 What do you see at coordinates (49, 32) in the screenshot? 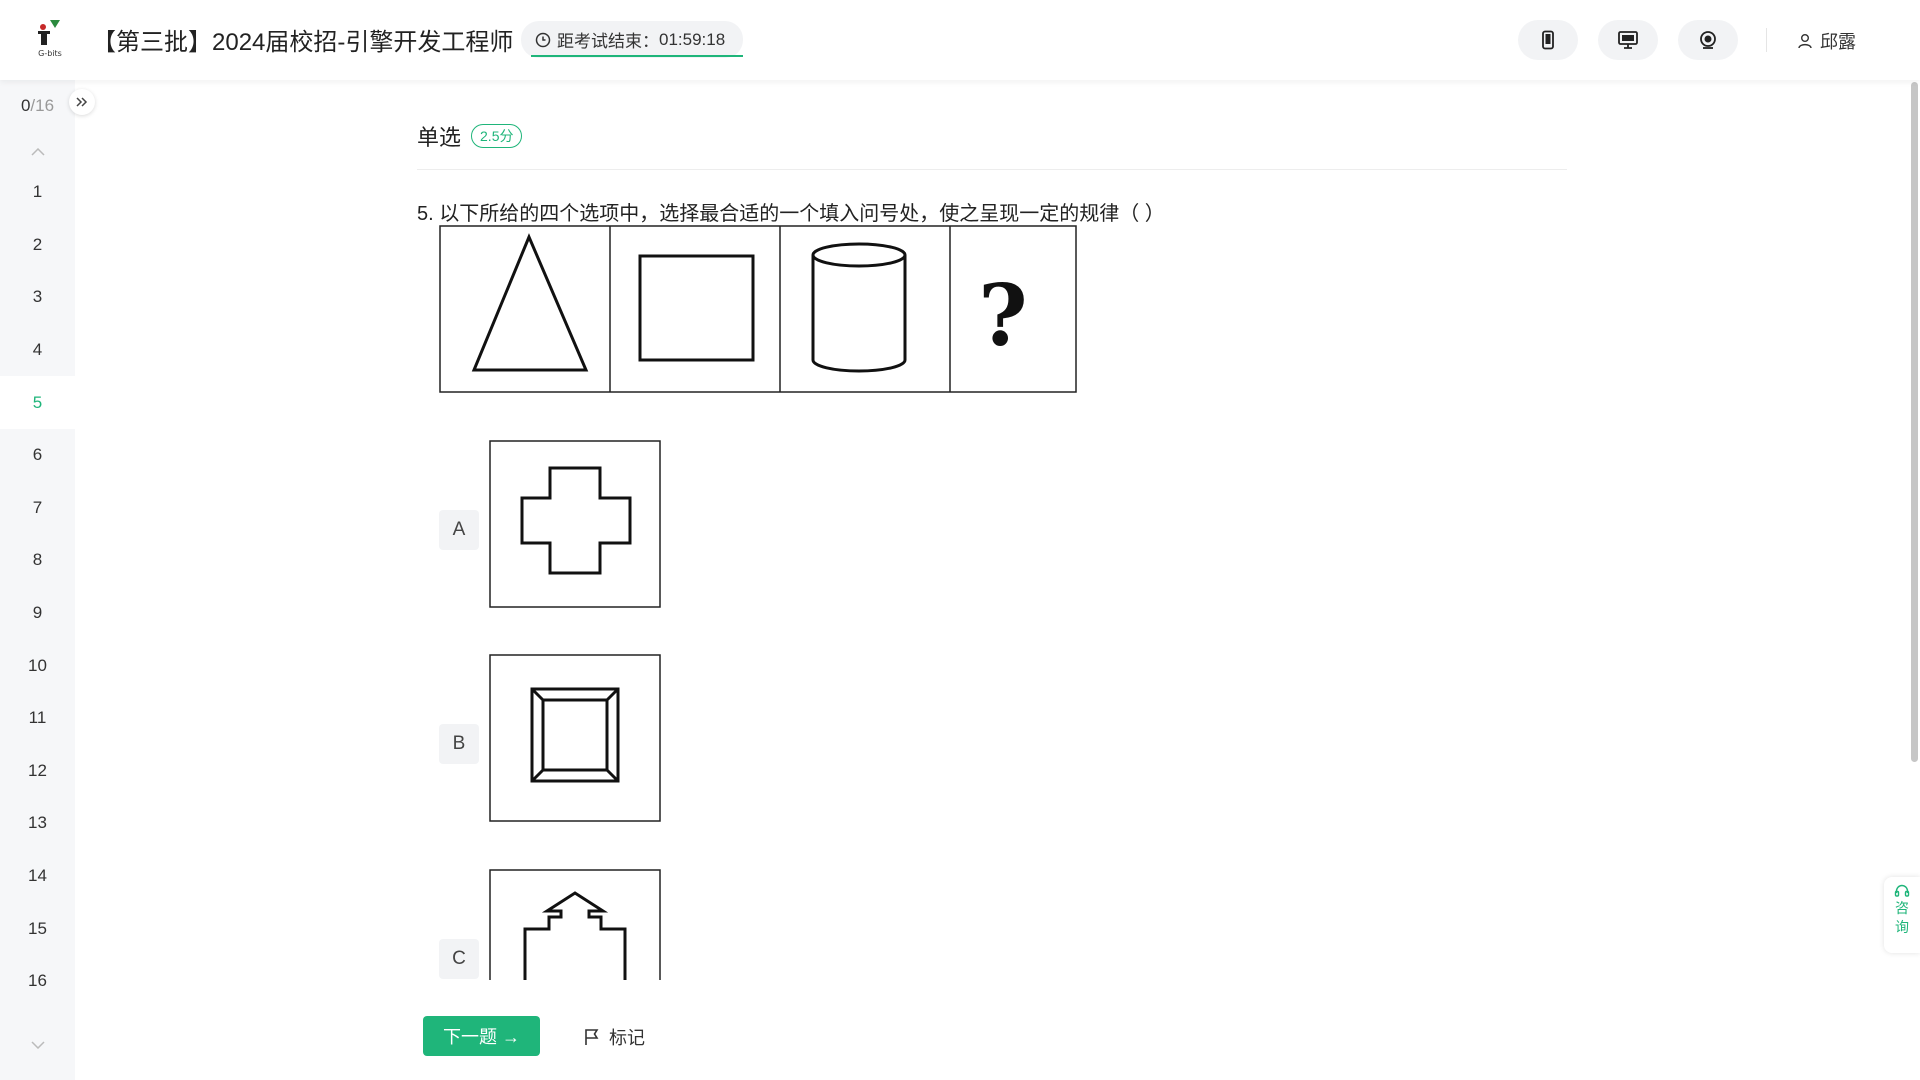
I see `logo-mark-icon` at bounding box center [49, 32].